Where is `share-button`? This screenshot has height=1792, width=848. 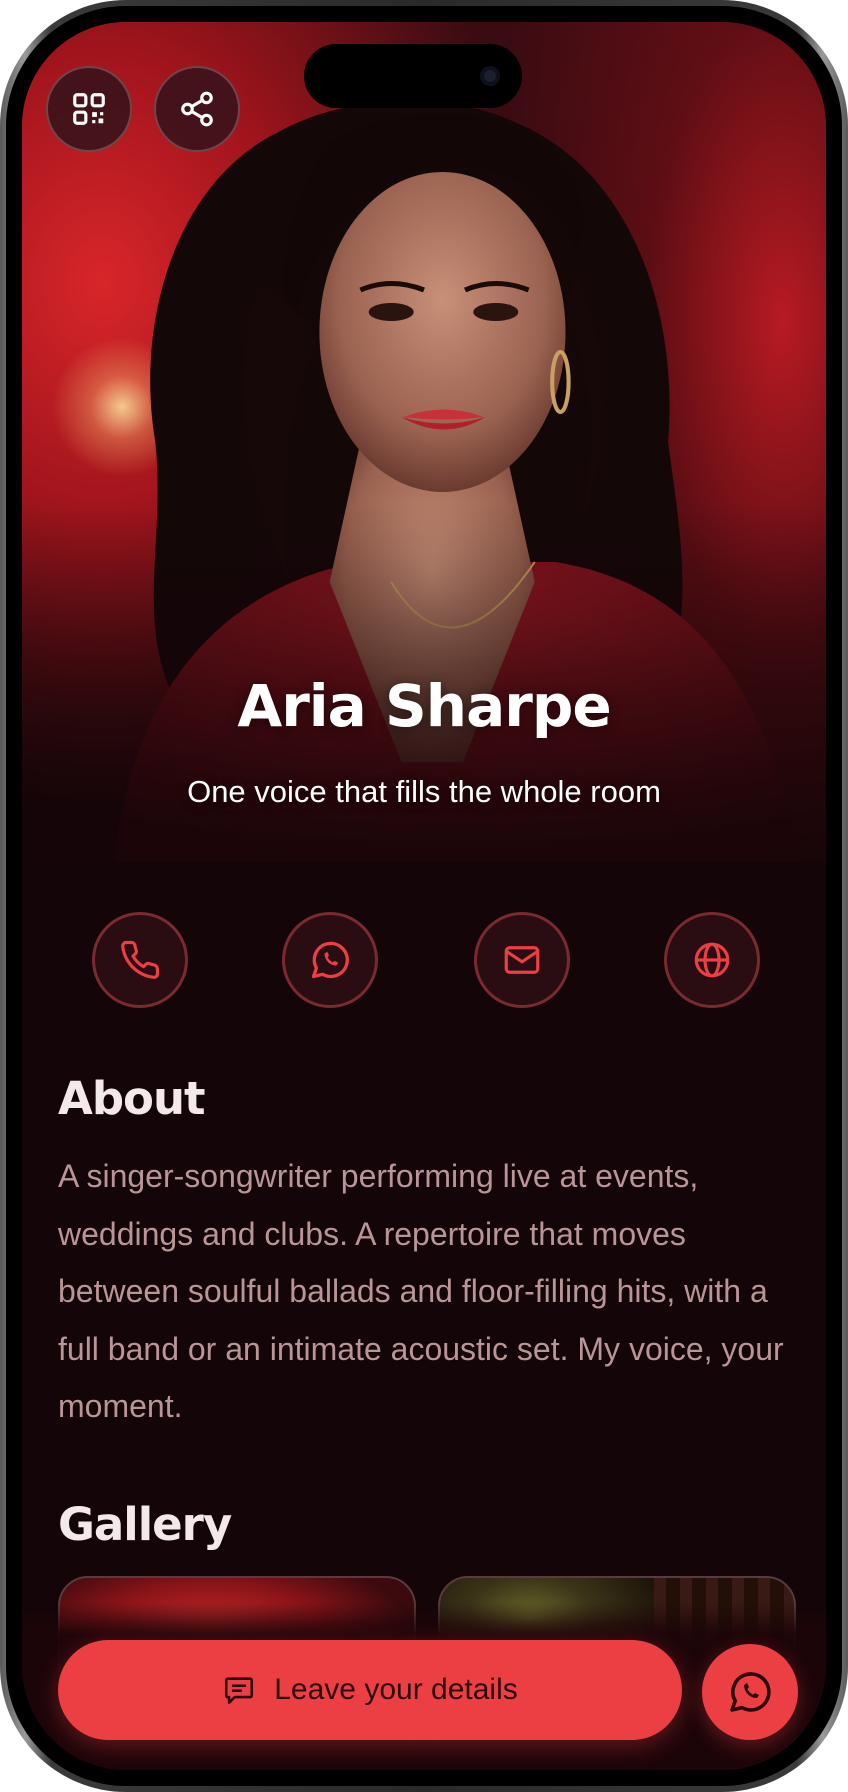 share-button is located at coordinates (197, 109).